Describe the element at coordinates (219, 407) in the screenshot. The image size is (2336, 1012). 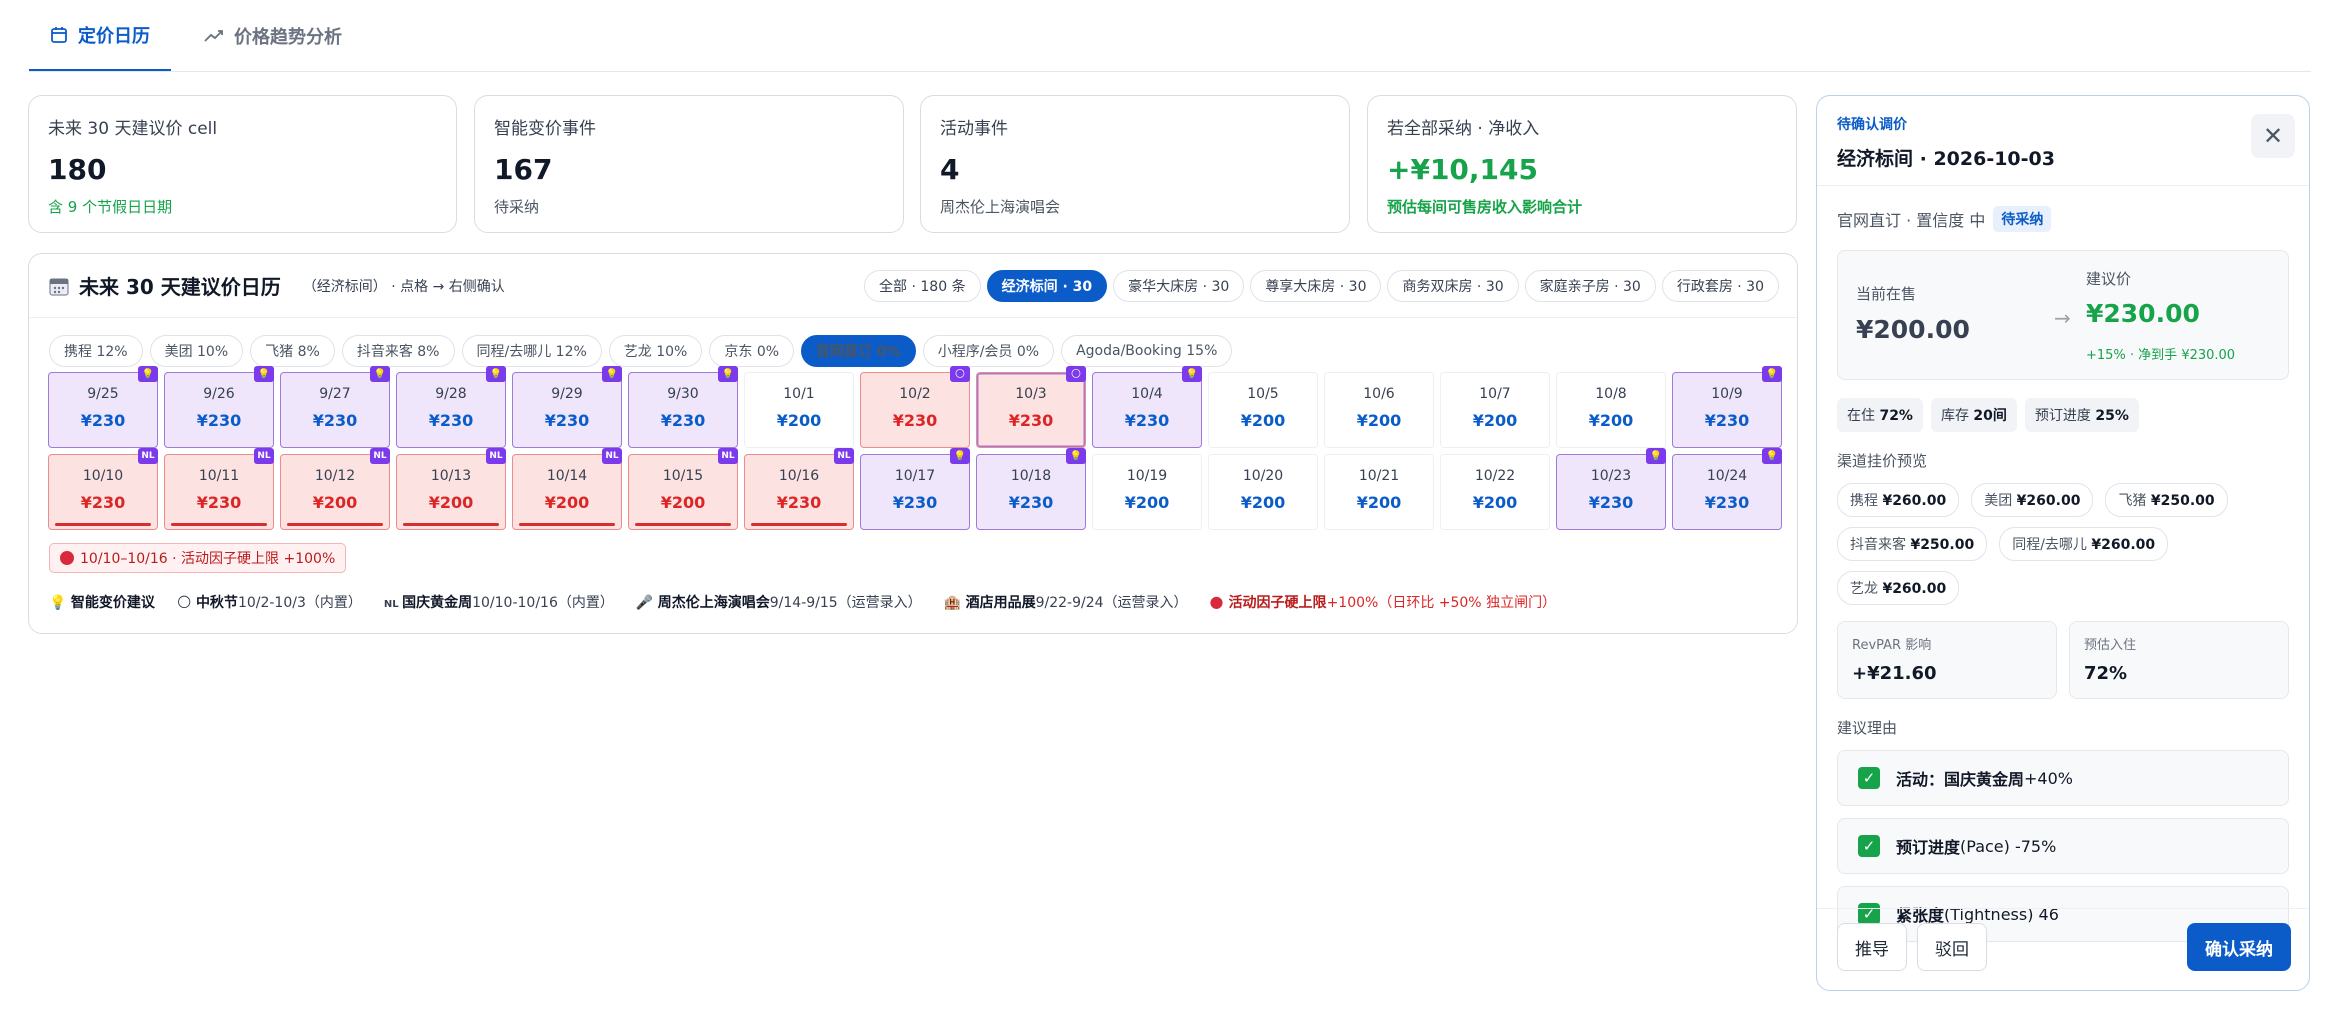
I see `calendar-cell: 9/26 ¥230 💡` at that location.